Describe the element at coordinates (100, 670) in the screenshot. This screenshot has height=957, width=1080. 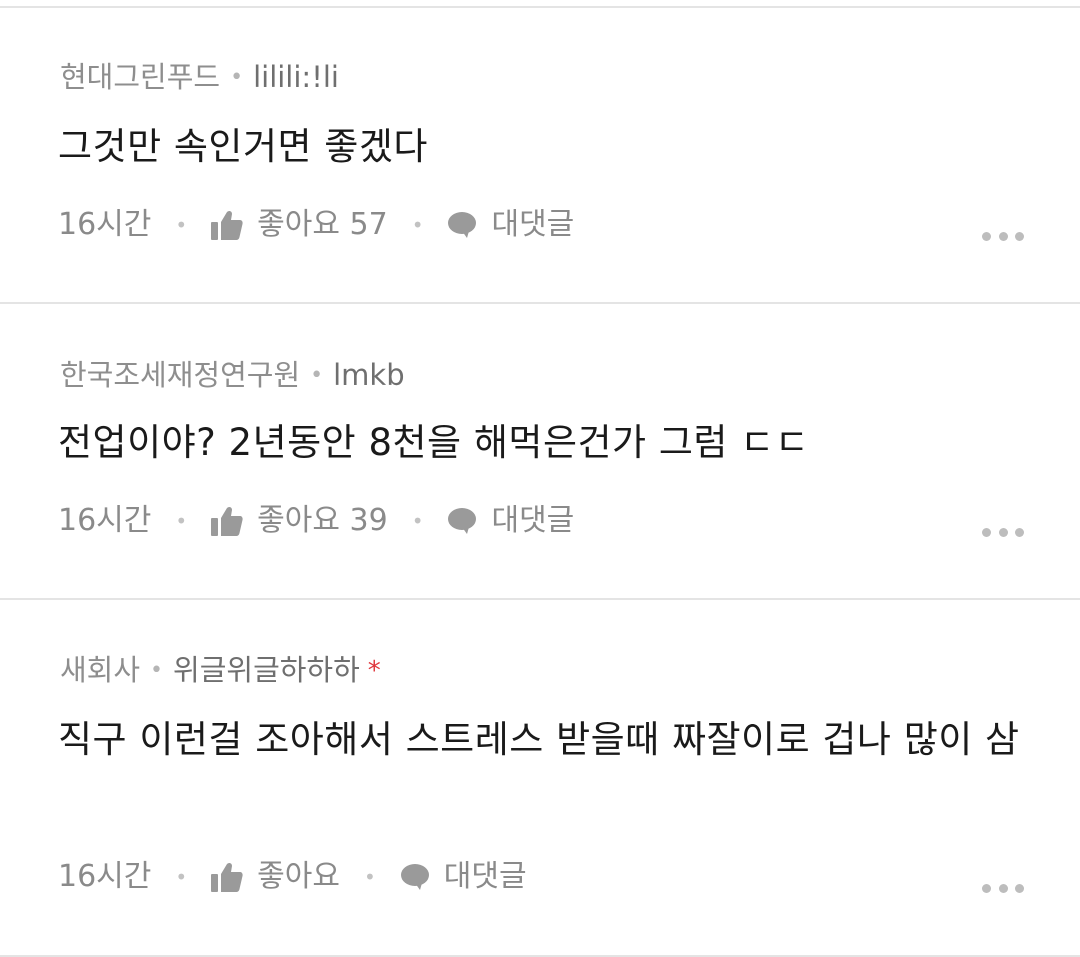
I see `company-name: 새회사` at that location.